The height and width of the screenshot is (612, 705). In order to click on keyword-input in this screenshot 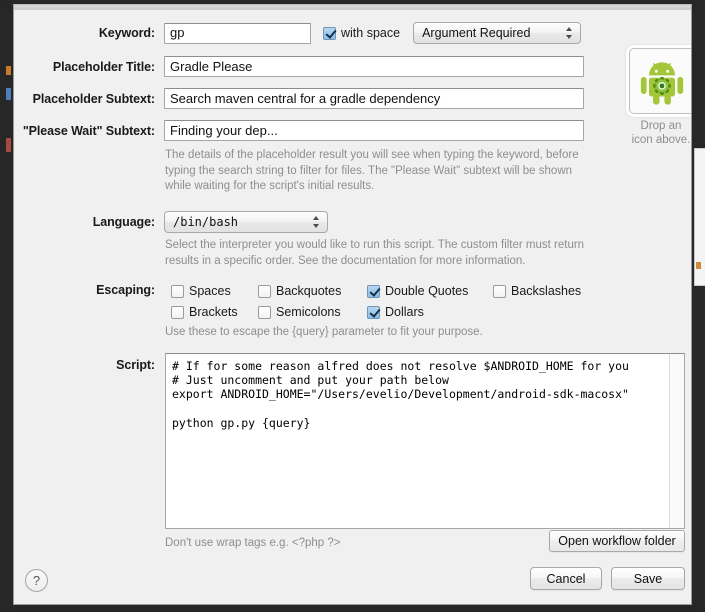, I will do `click(237, 33)`.